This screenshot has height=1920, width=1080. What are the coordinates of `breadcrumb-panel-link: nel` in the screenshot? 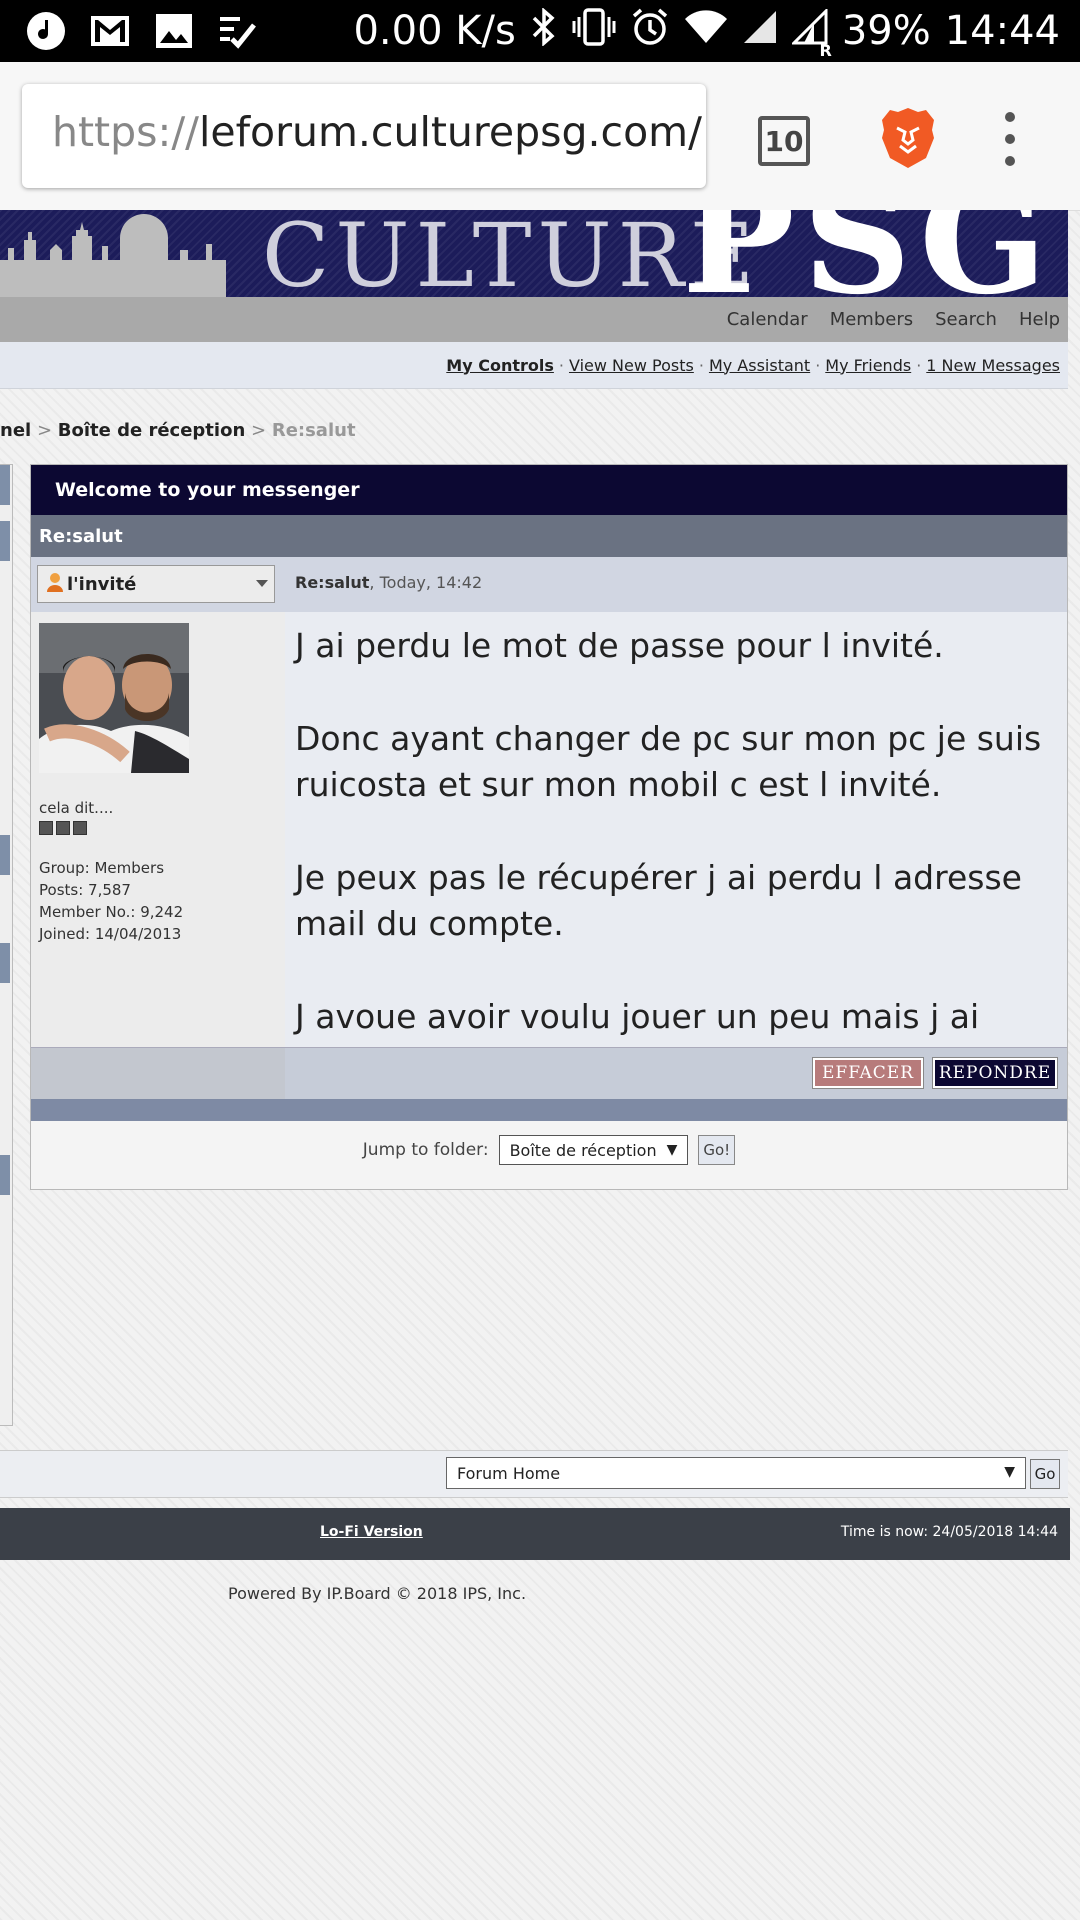 It's located at (15, 430).